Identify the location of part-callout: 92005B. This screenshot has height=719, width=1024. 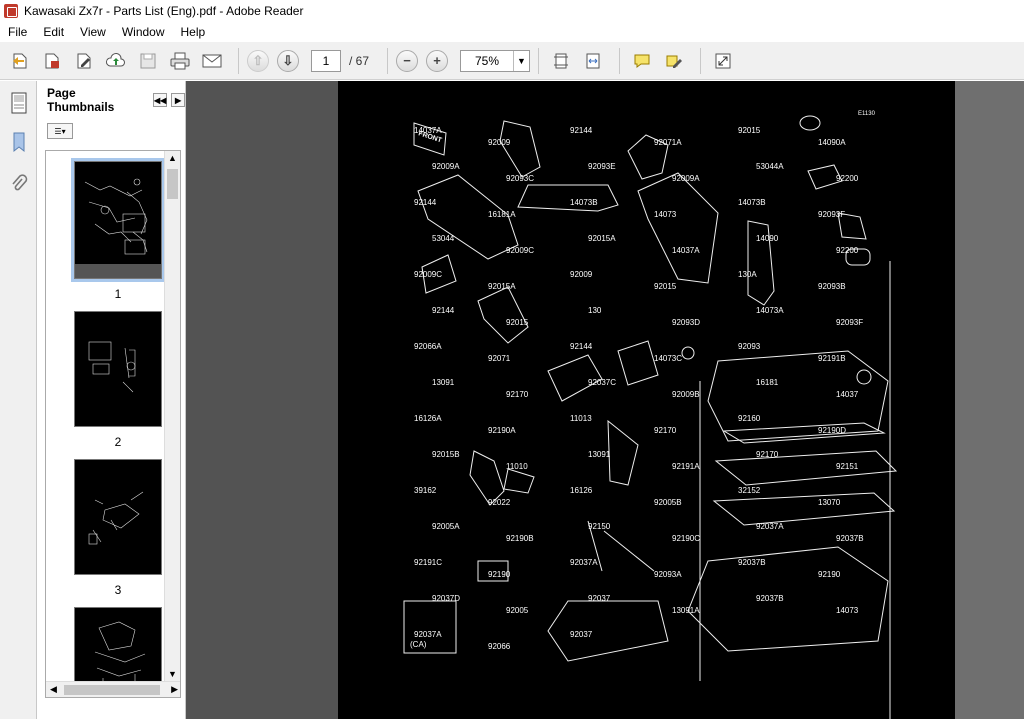
(668, 502).